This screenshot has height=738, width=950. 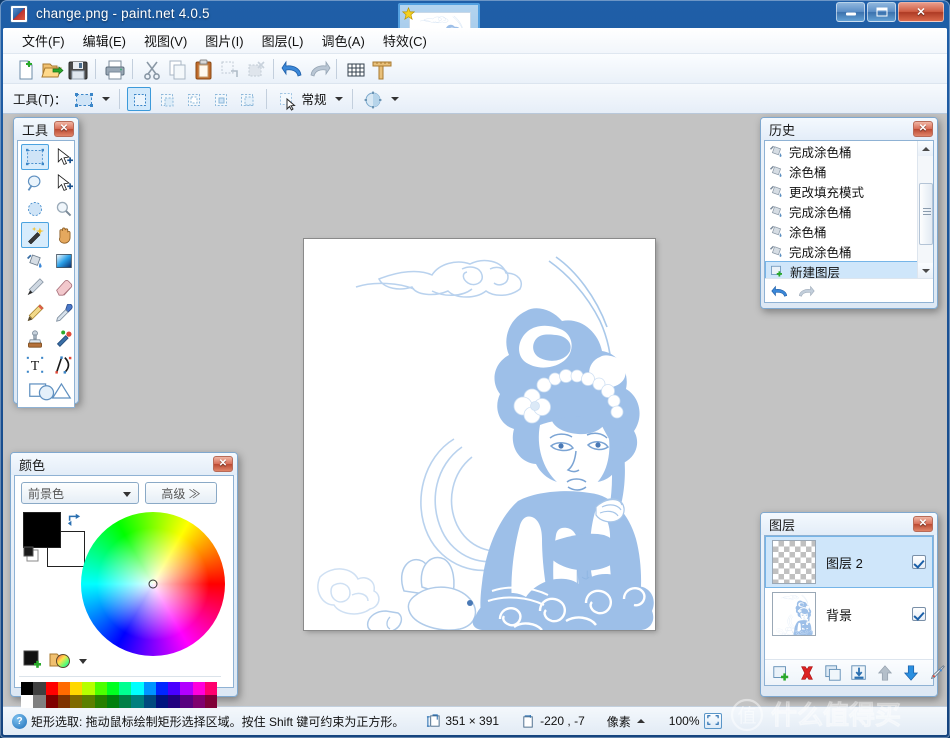 What do you see at coordinates (64, 209) in the screenshot?
I see `tool-zoom` at bounding box center [64, 209].